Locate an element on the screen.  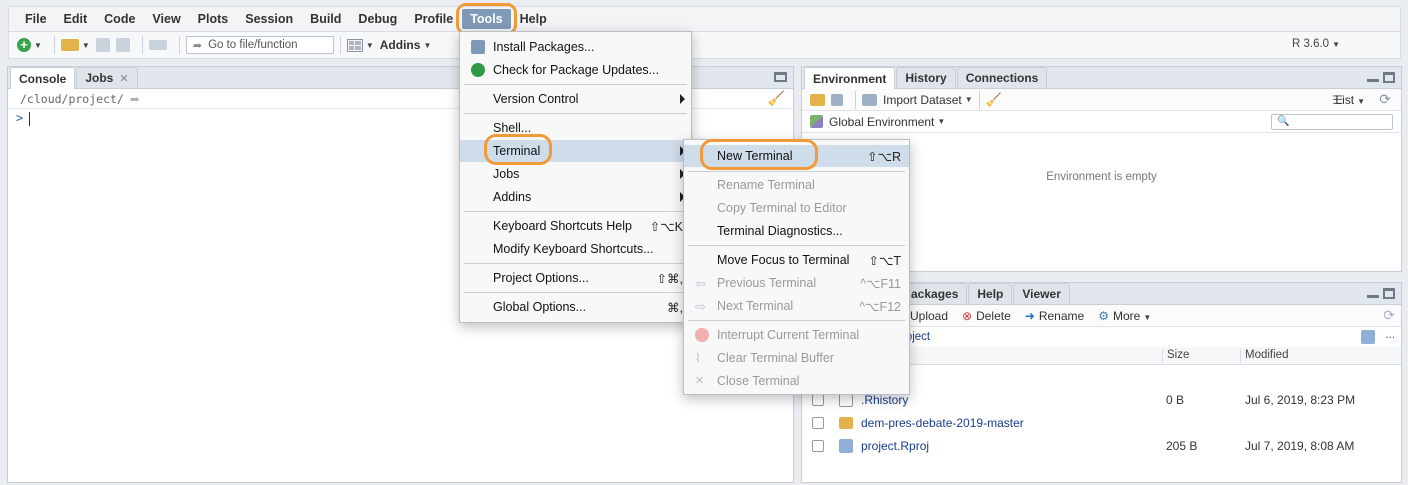
print-button is located at coordinates (157, 45).